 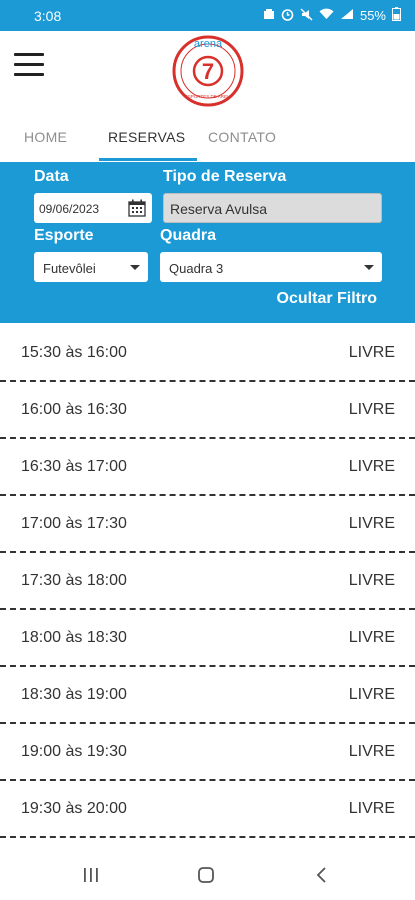 What do you see at coordinates (74, 637) in the screenshot?
I see `slot-time: 18:00 às 18:30` at bounding box center [74, 637].